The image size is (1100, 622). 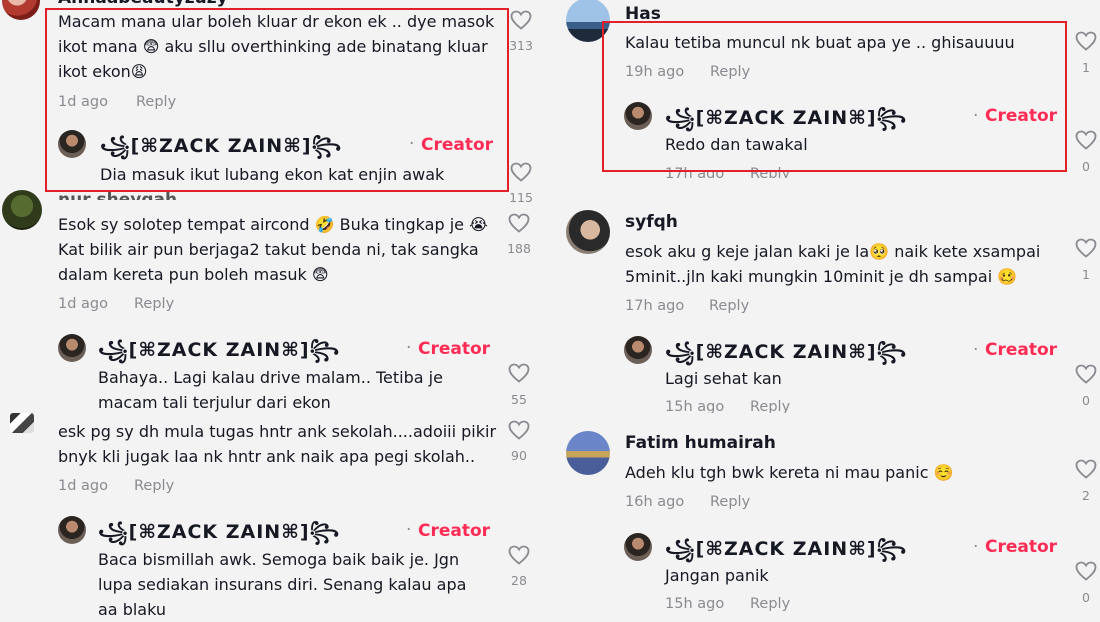 I want to click on comment-time: 17h ago, so click(x=655, y=306).